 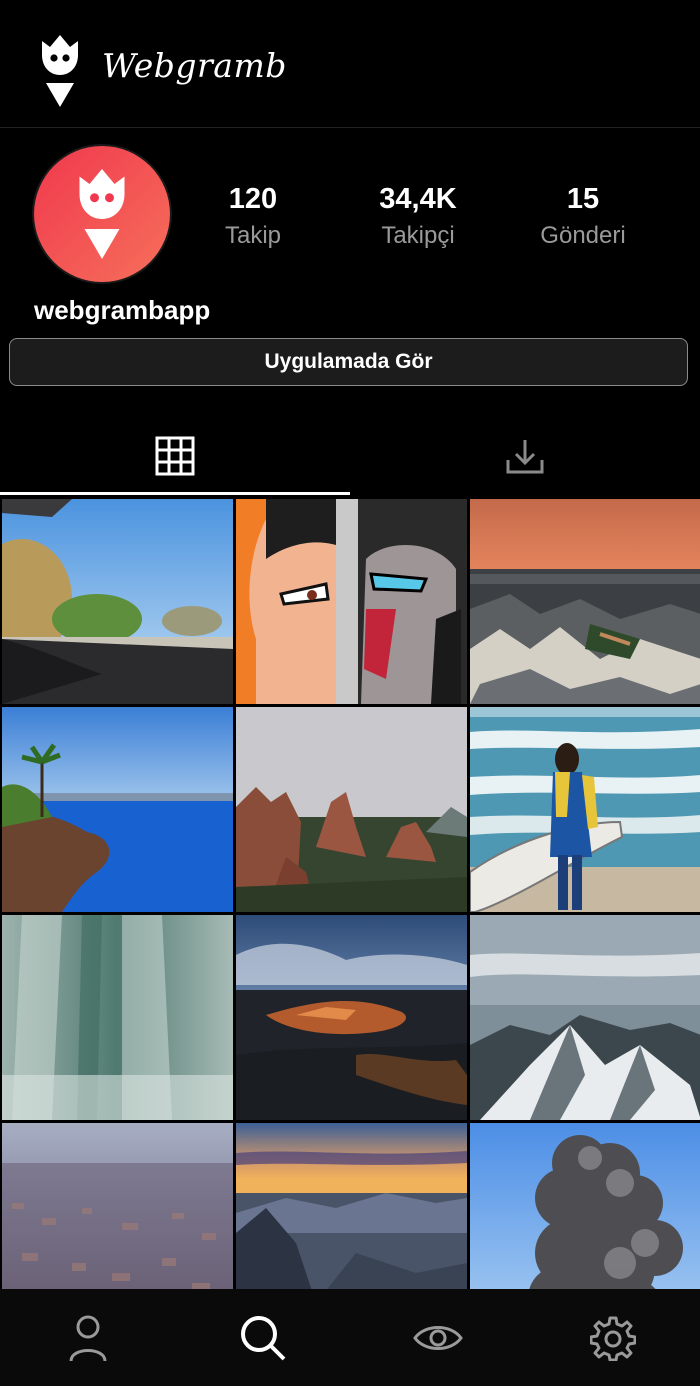 I want to click on nav-search-button, so click(x=262, y=1337).